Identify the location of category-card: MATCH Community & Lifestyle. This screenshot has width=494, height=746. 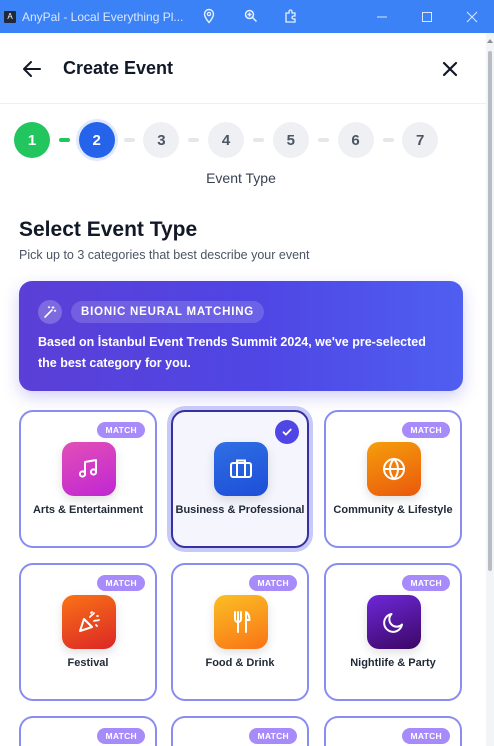
(393, 479).